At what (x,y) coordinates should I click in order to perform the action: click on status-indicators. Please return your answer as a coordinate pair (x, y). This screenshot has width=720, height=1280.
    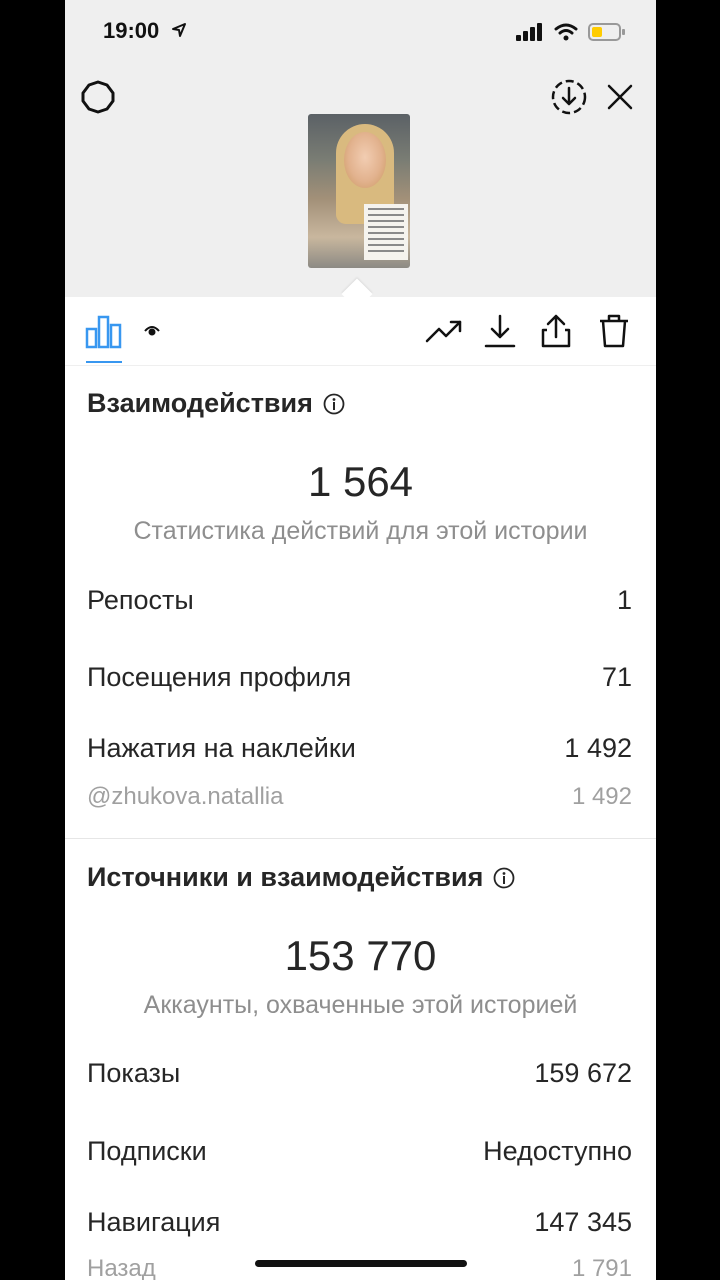
    Looking at the image, I should click on (571, 32).